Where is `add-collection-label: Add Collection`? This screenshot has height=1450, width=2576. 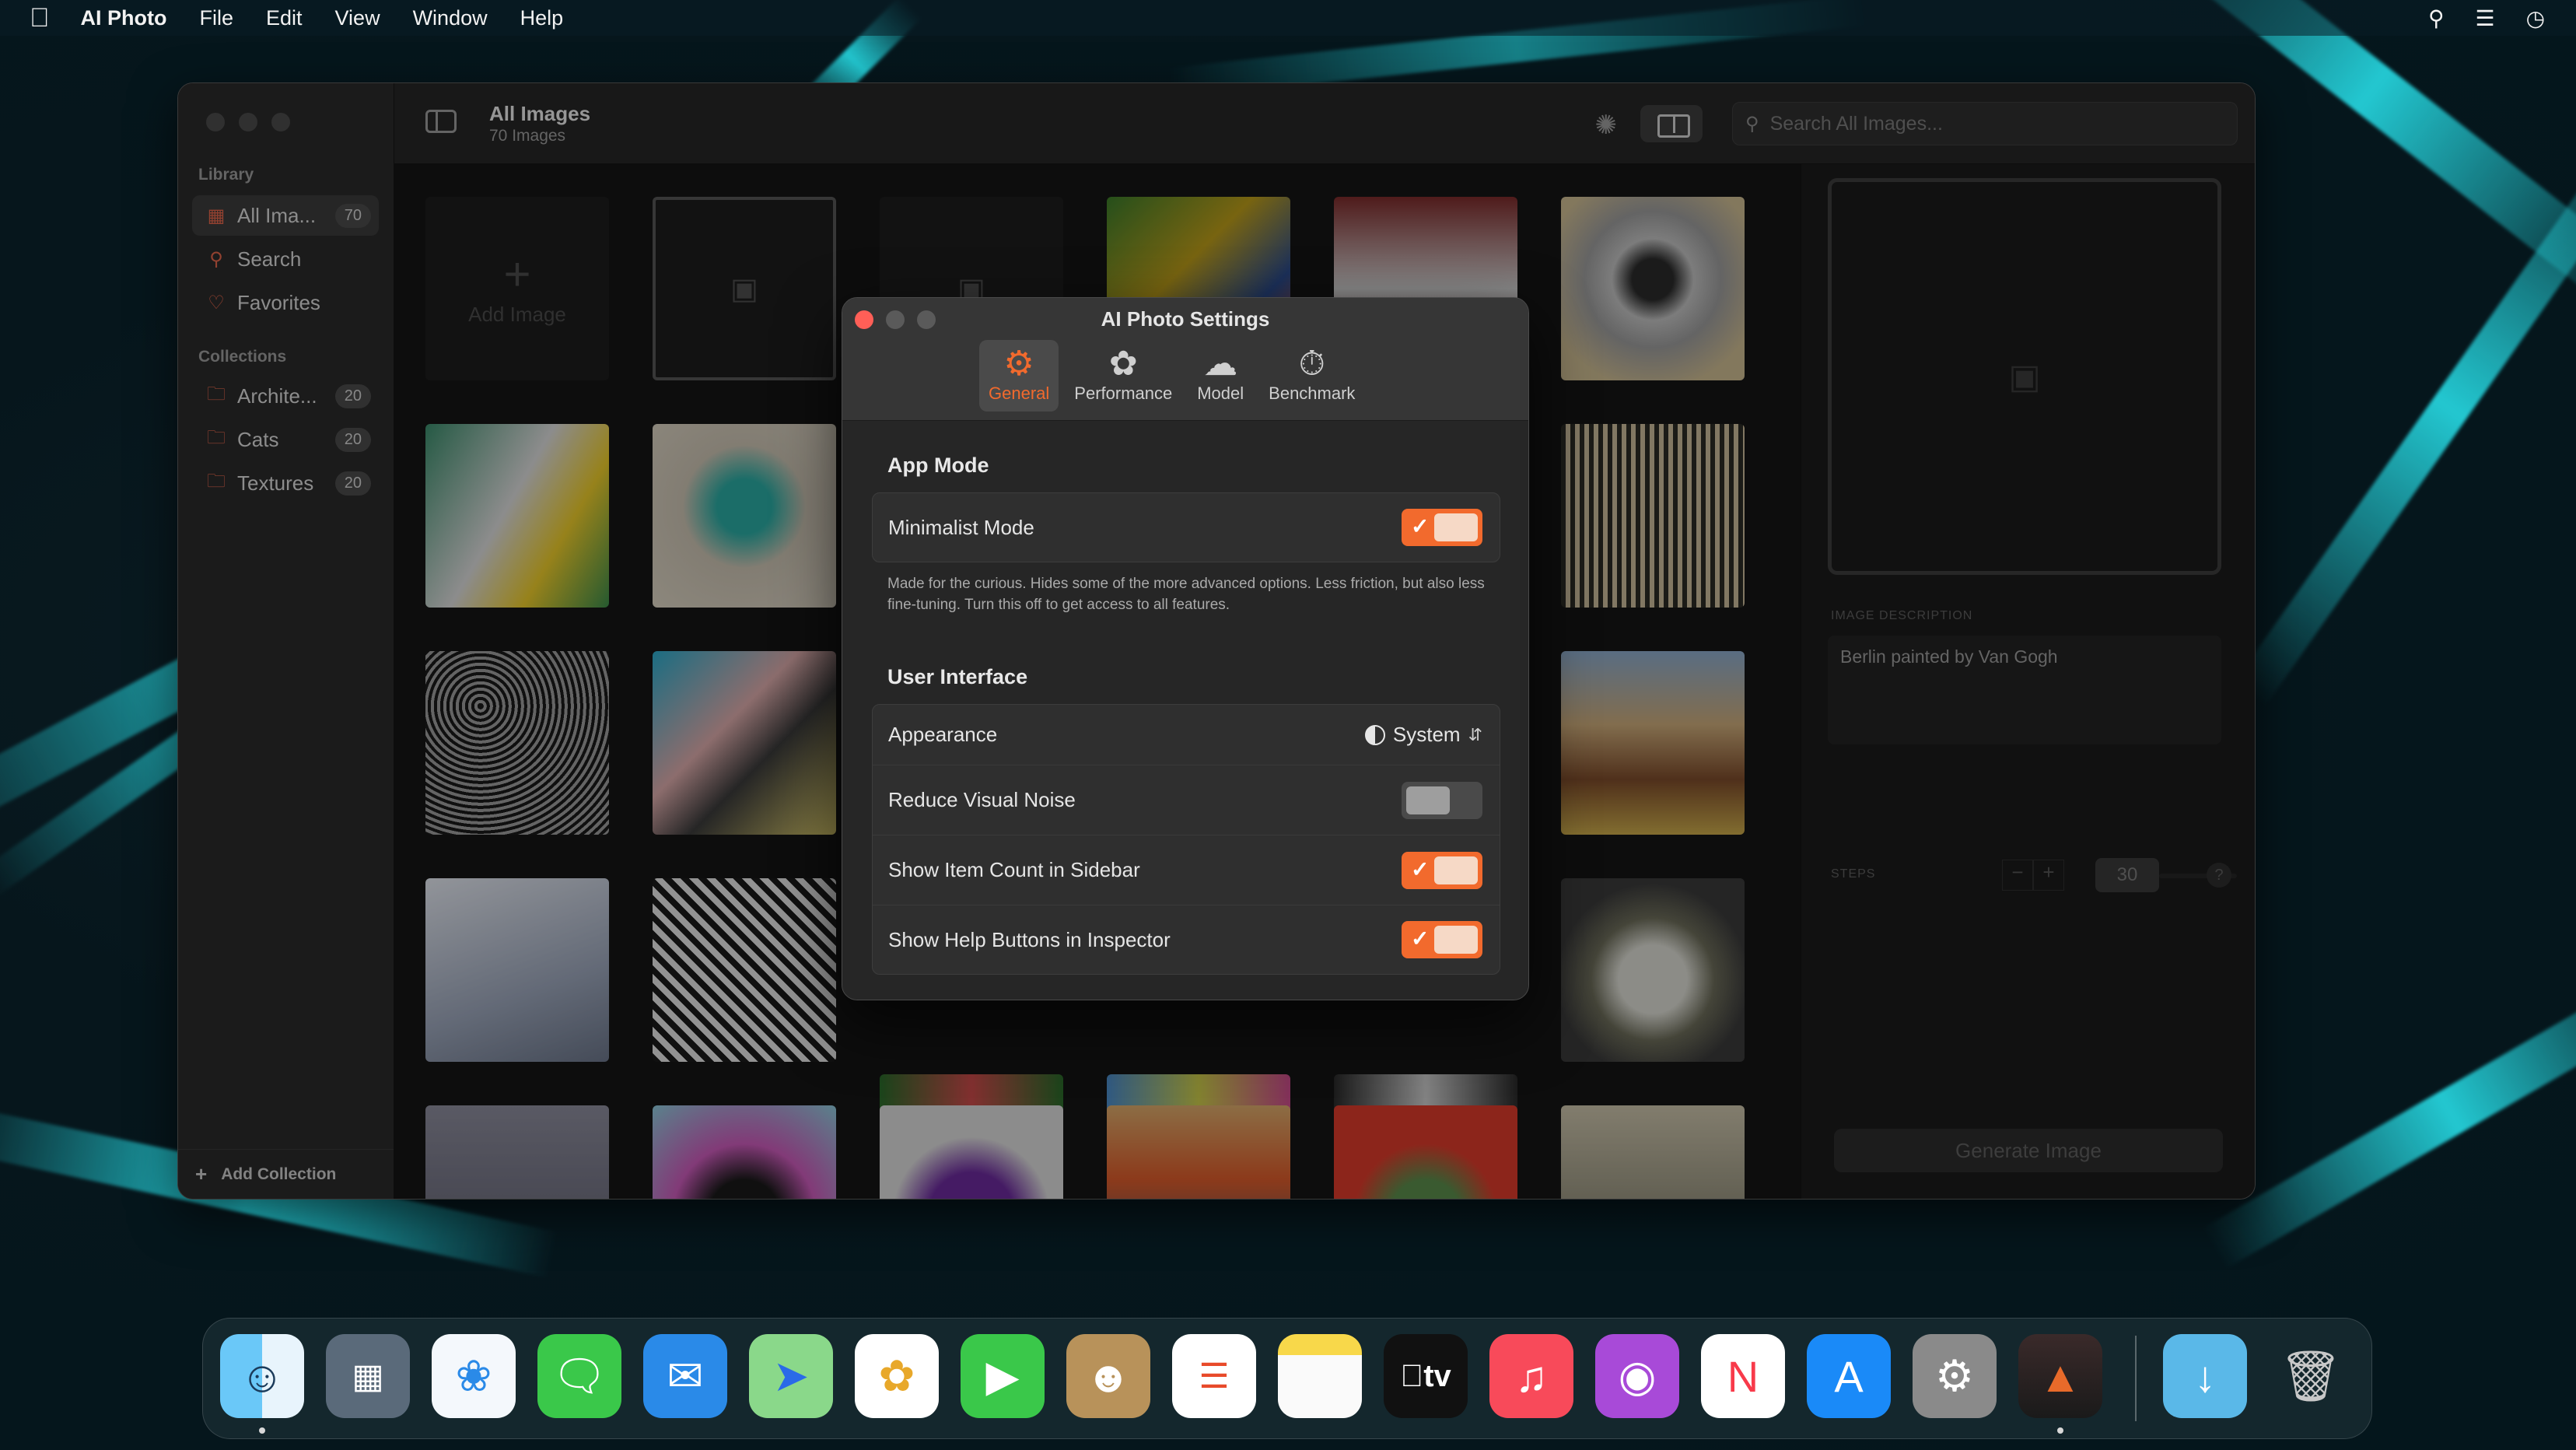 add-collection-label: Add Collection is located at coordinates (279, 1174).